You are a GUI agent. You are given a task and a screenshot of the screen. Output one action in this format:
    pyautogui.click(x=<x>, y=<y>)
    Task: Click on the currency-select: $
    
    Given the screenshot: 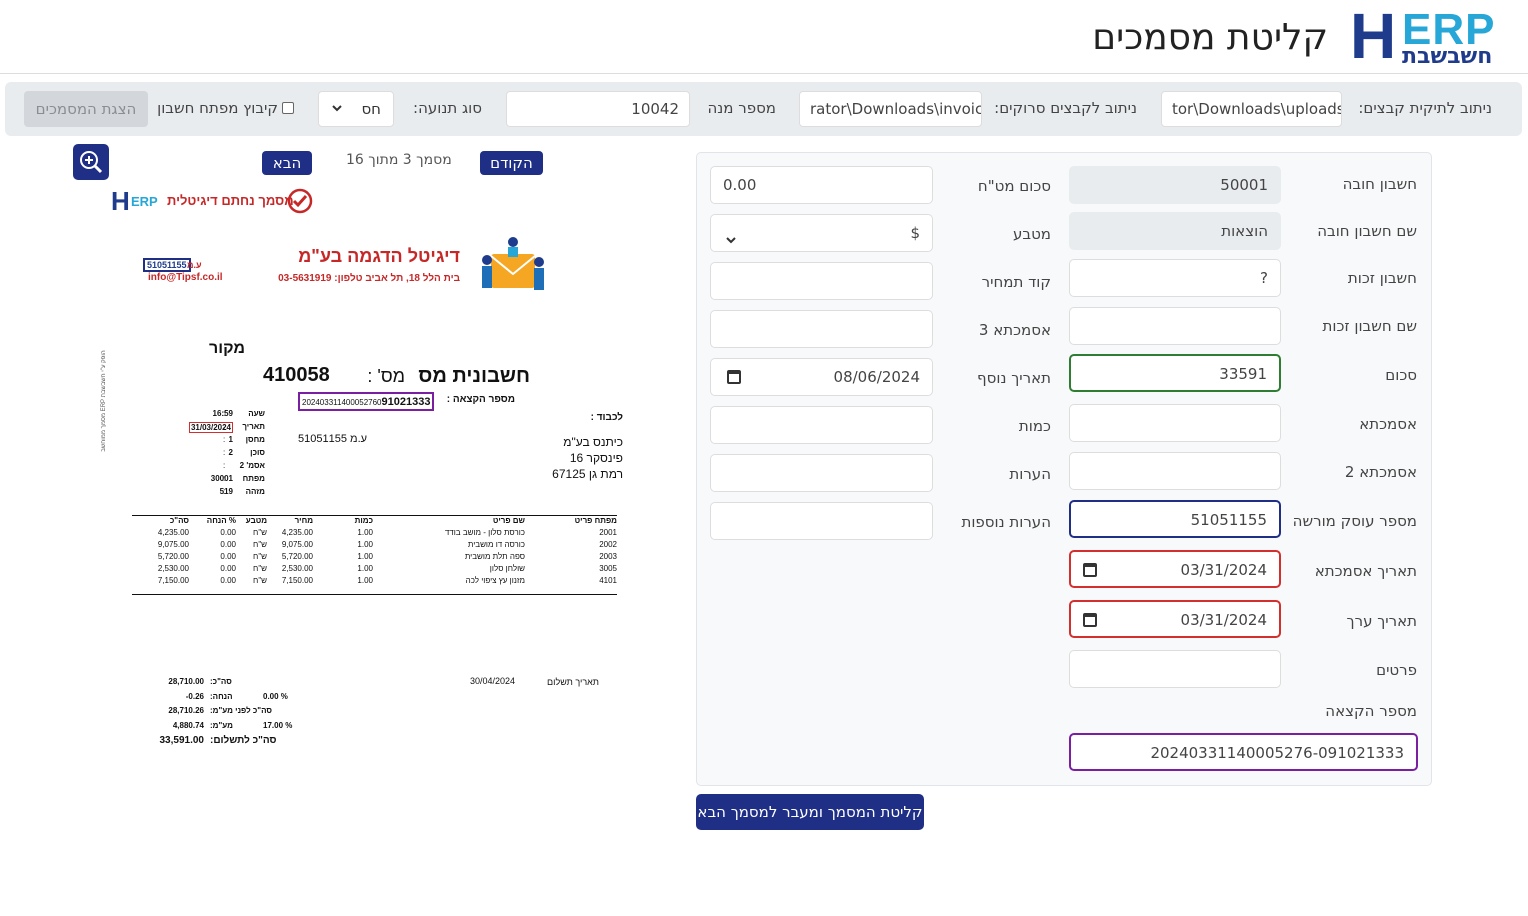 What is the action you would take?
    pyautogui.click(x=821, y=233)
    